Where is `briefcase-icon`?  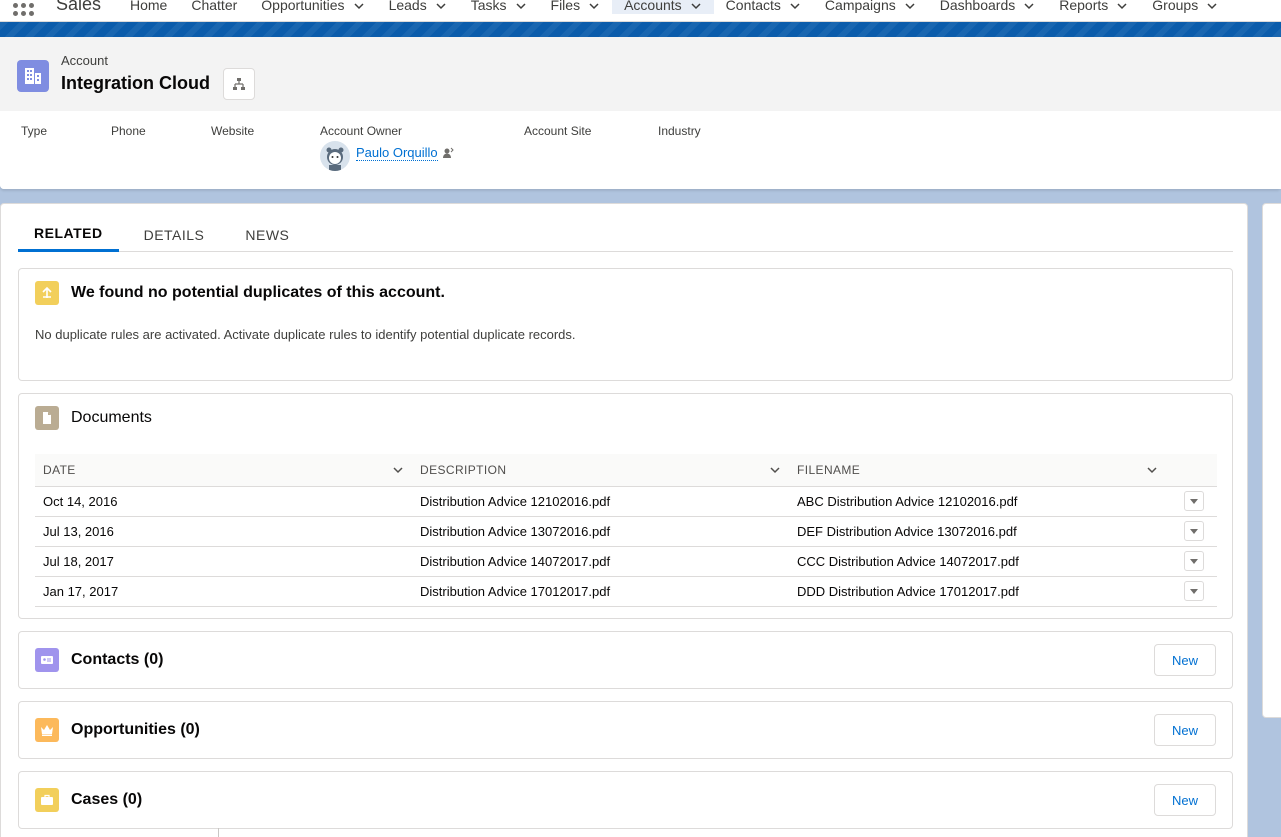 briefcase-icon is located at coordinates (47, 800).